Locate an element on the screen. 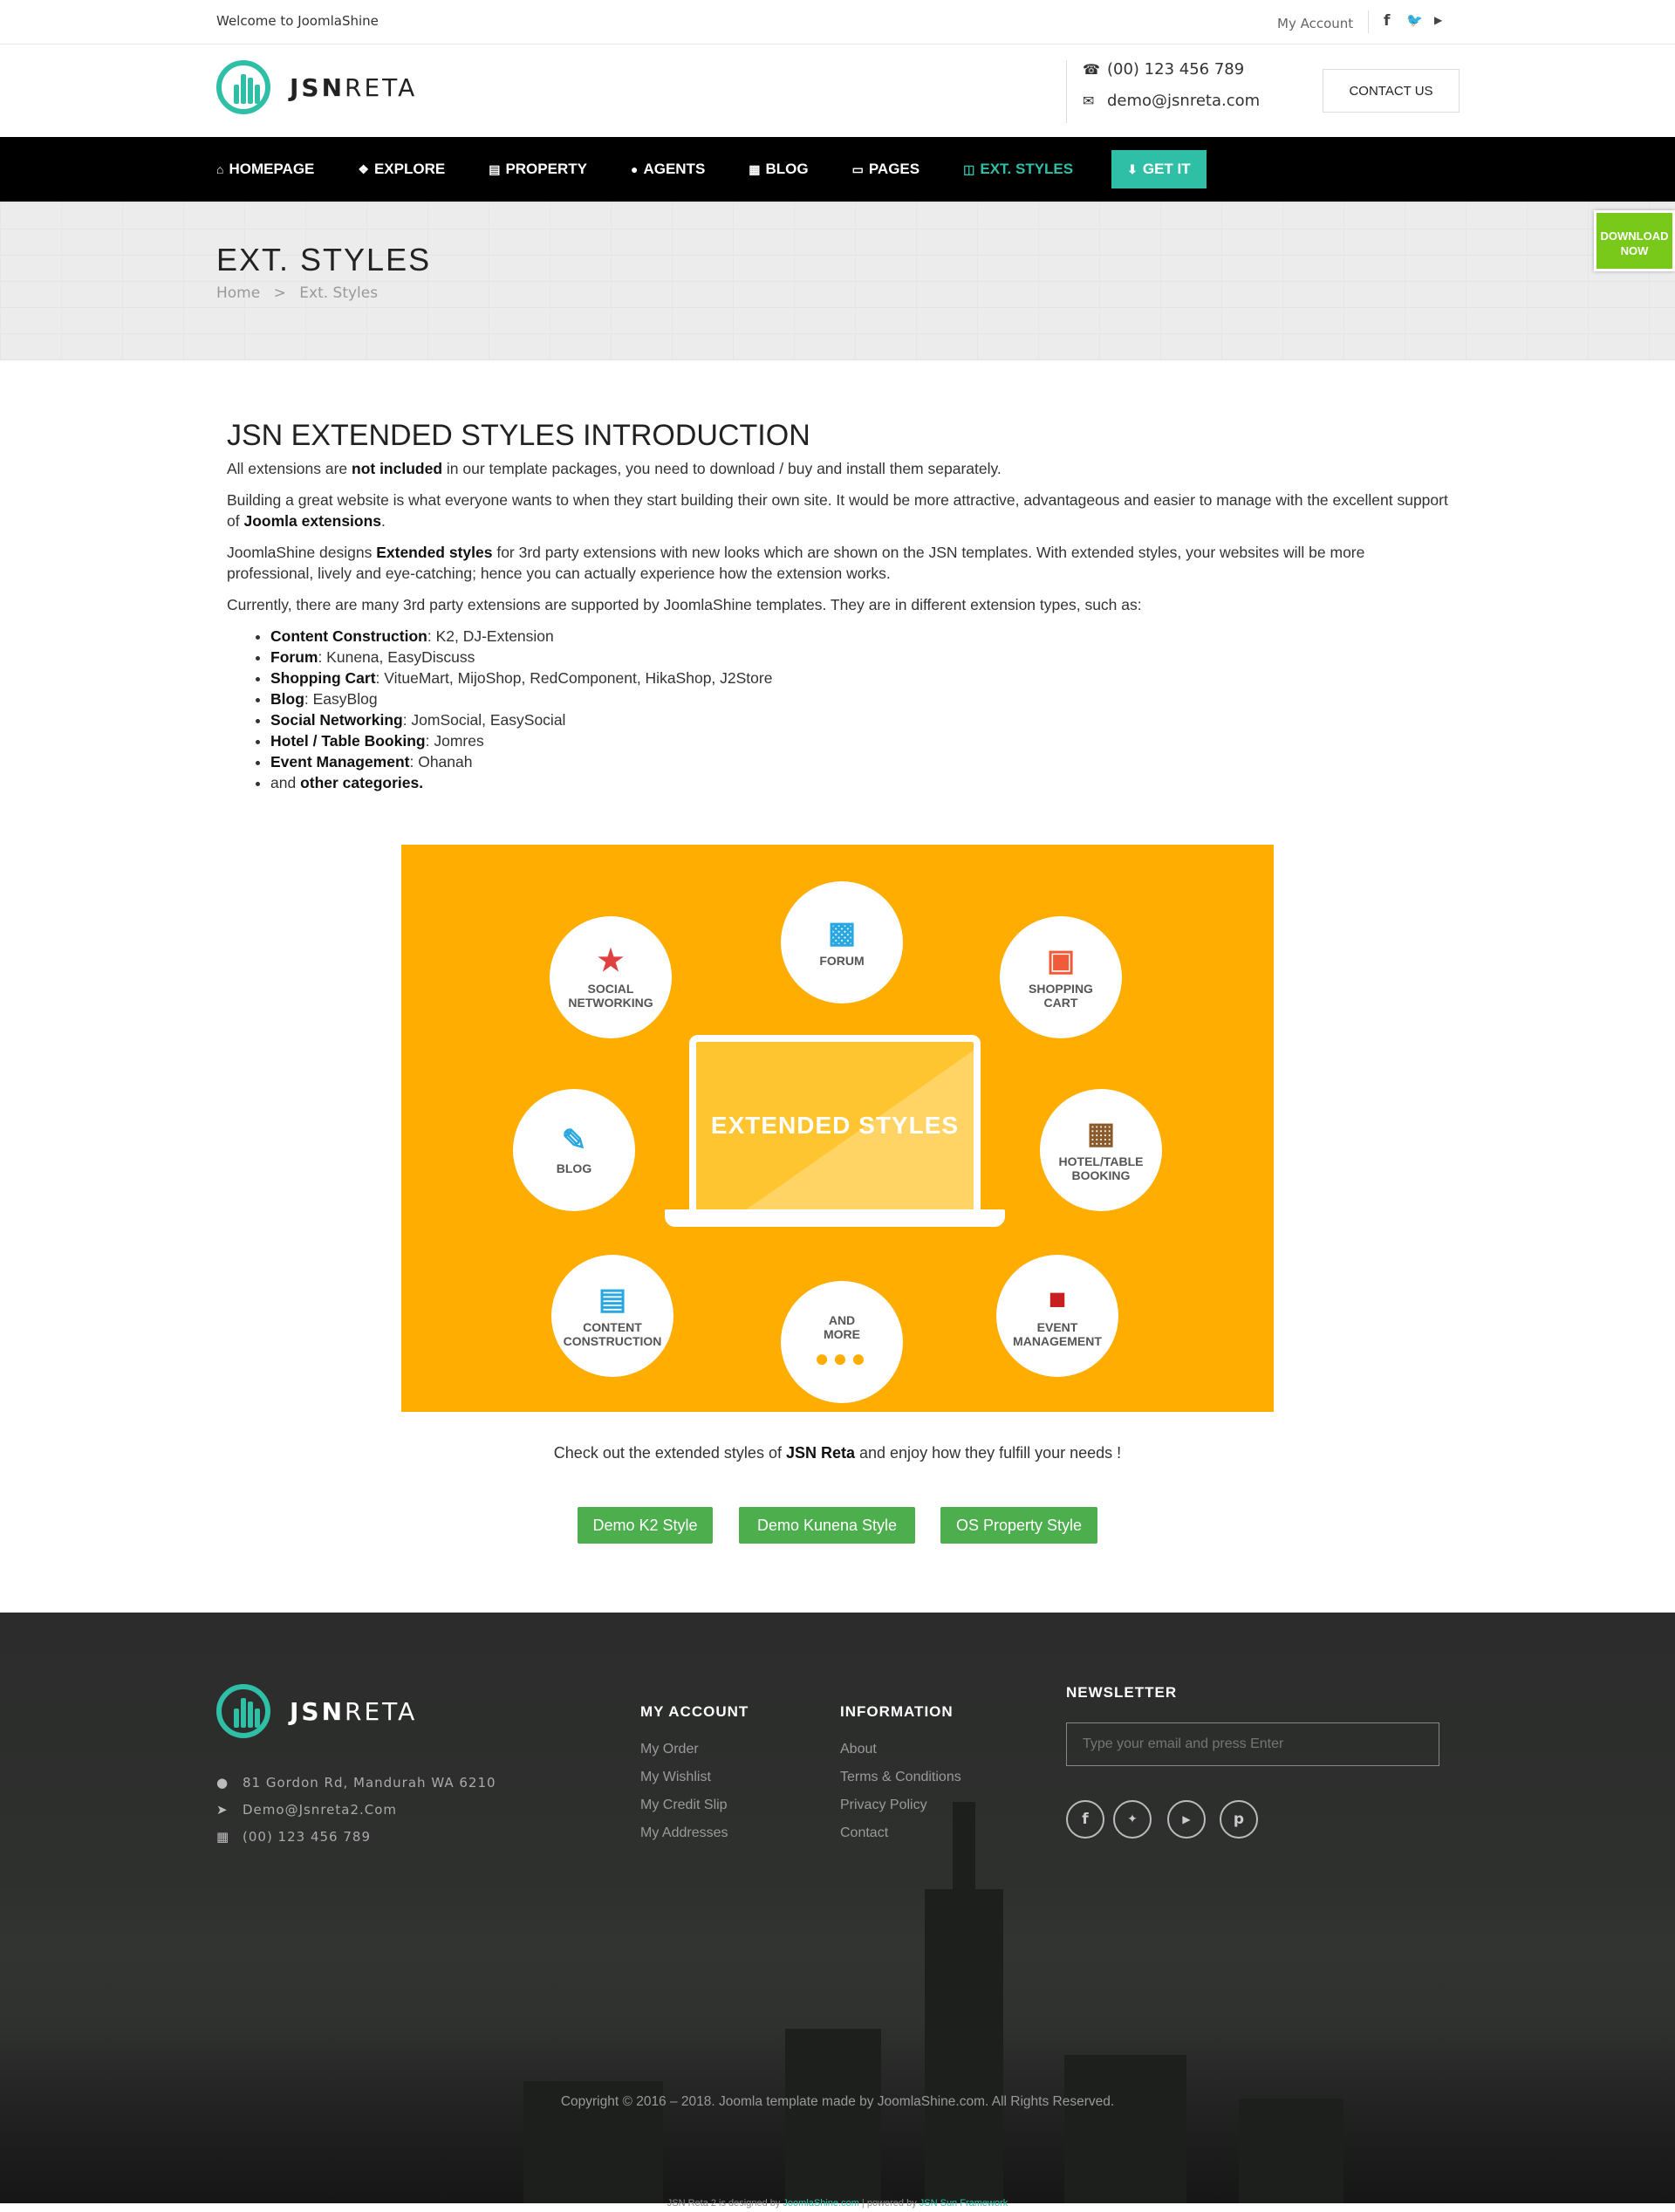  contact-us-button: CONTACT US is located at coordinates (1391, 91).